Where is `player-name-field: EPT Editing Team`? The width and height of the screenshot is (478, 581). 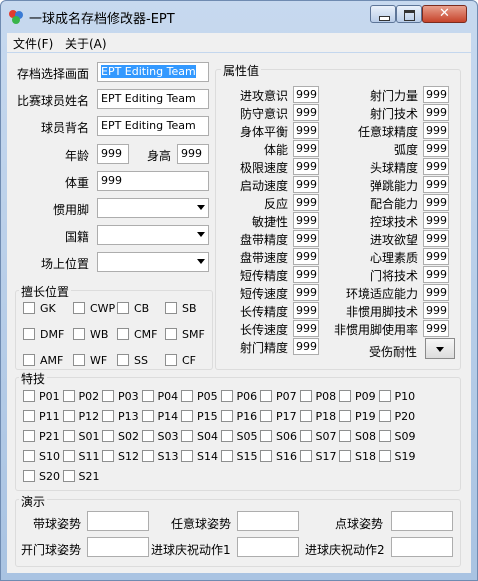
player-name-field: EPT Editing Team is located at coordinates (153, 99).